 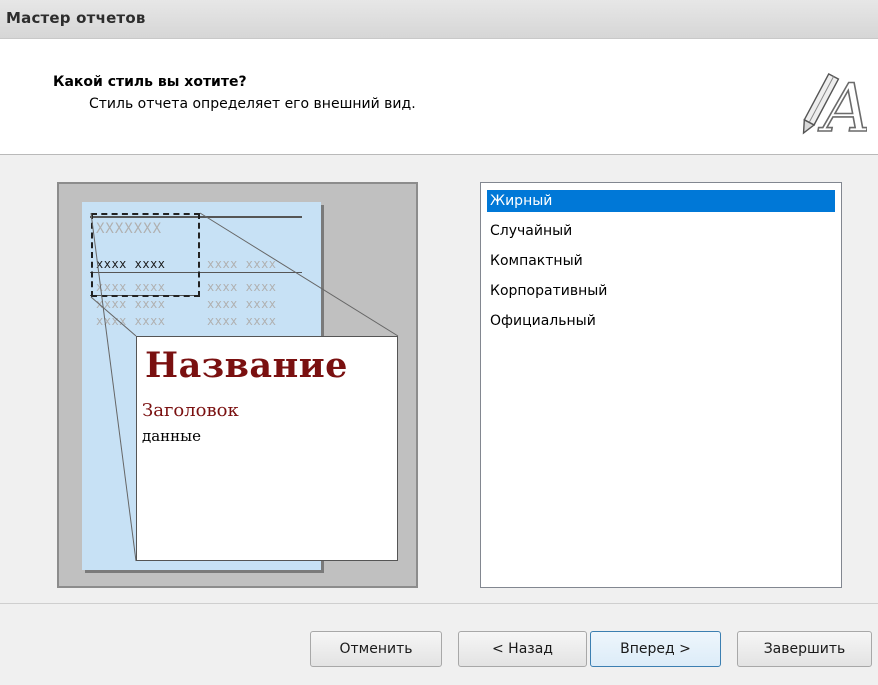 What do you see at coordinates (661, 201) in the screenshot?
I see `style-item-bold: Жирный` at bounding box center [661, 201].